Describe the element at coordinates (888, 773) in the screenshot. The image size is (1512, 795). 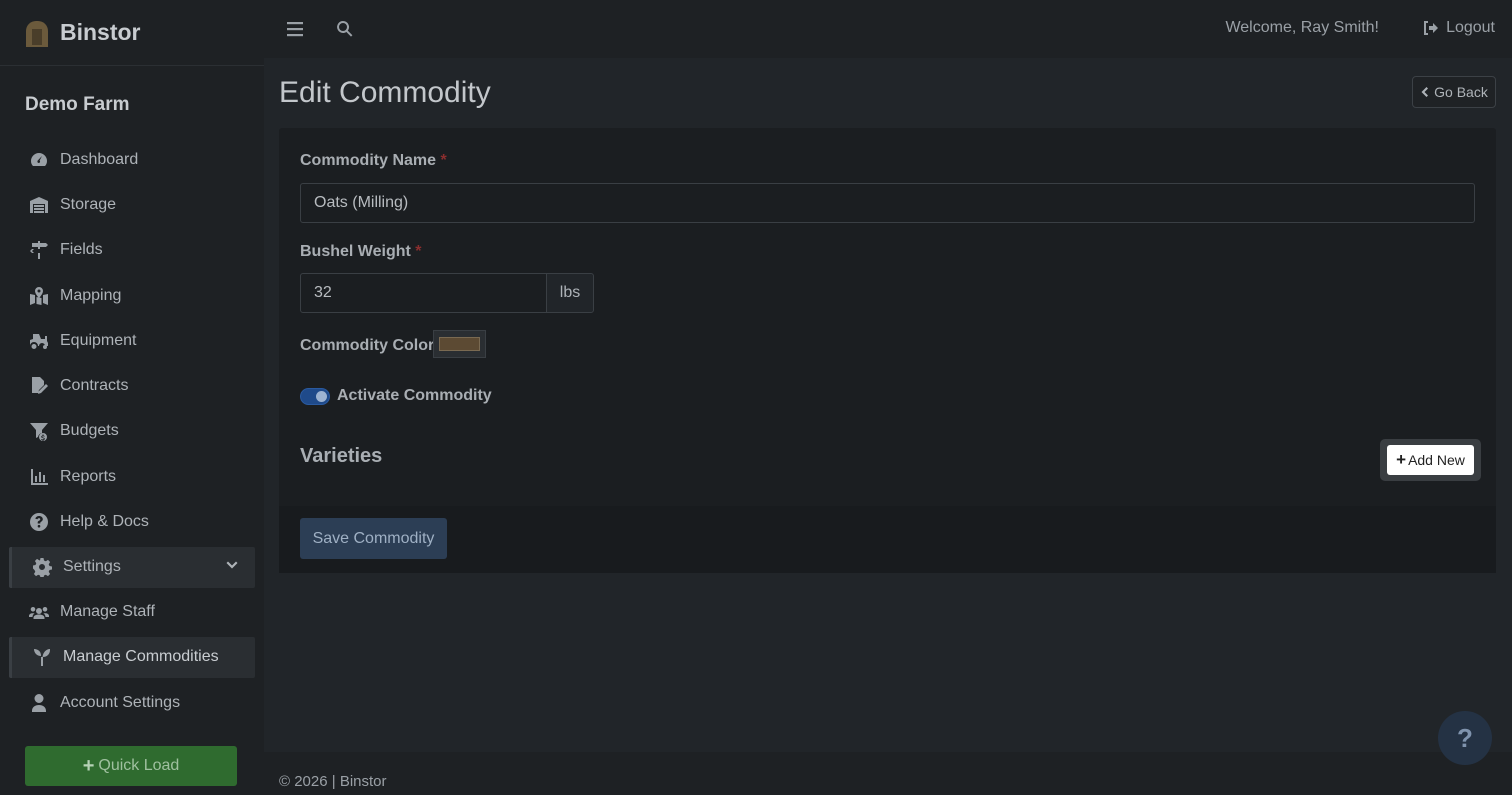
I see `page-footer: © 2026 | Binstor` at that location.